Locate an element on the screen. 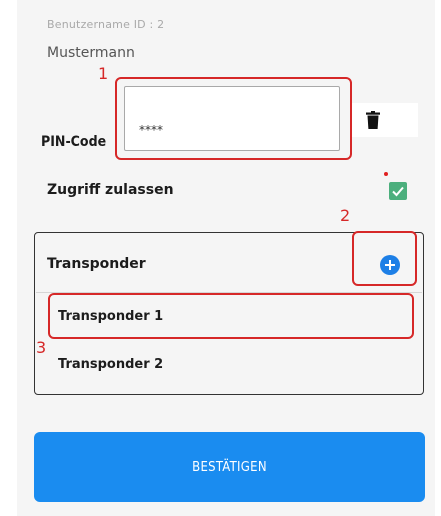  red-marker-dot is located at coordinates (386, 174).